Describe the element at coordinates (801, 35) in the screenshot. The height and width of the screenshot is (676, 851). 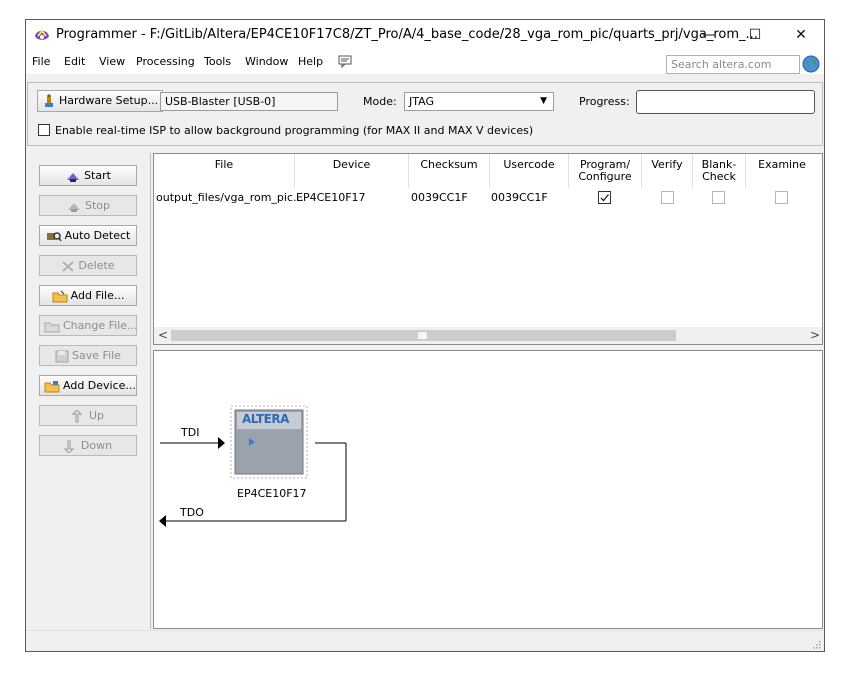
I see `close-button: ✕` at that location.